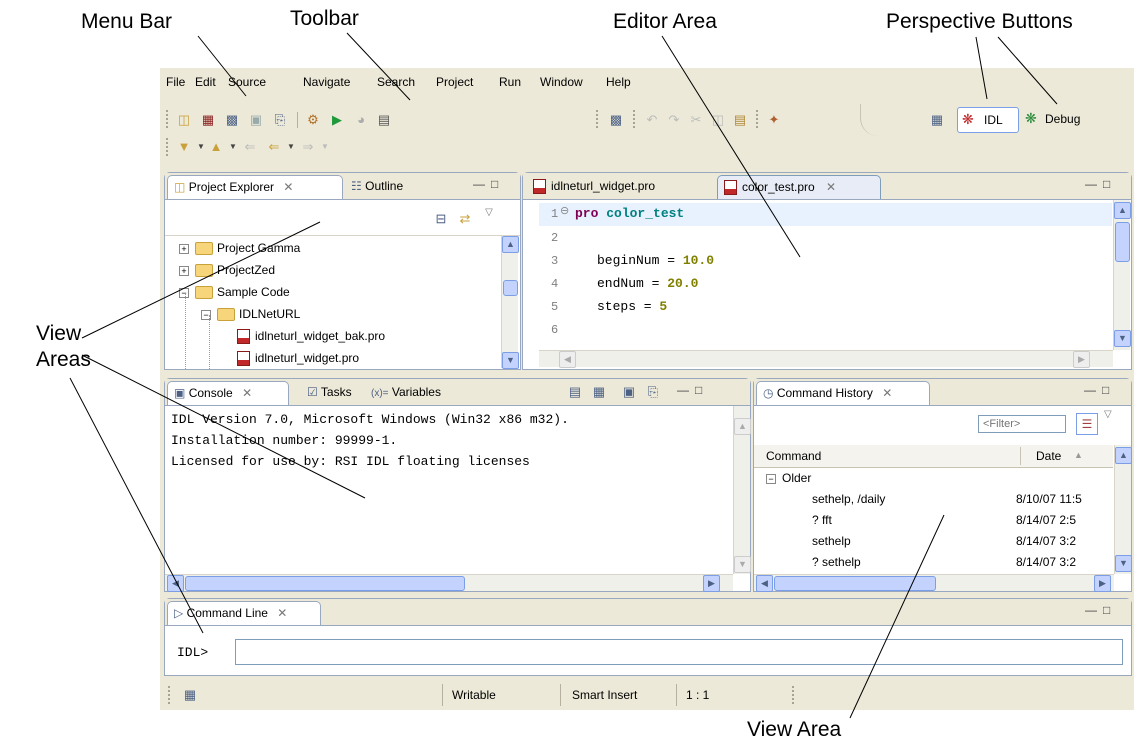  What do you see at coordinates (233, 147) in the screenshot?
I see `chevron-down-icon-2: ▼` at bounding box center [233, 147].